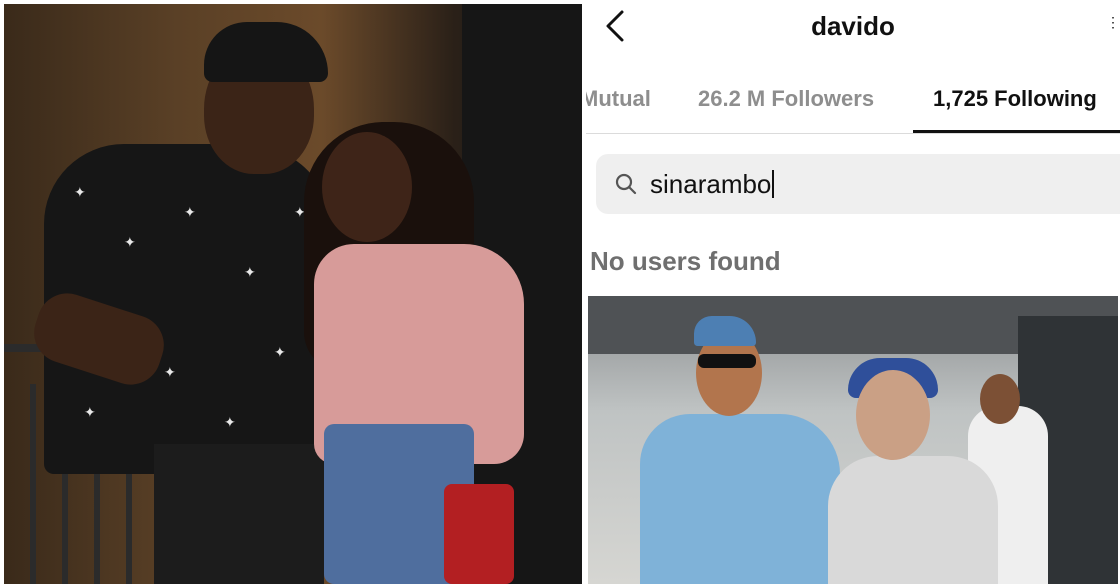 The height and width of the screenshot is (588, 1120). Describe the element at coordinates (1113, 22) in the screenshot. I see `more-options-icon: ⋮` at that location.